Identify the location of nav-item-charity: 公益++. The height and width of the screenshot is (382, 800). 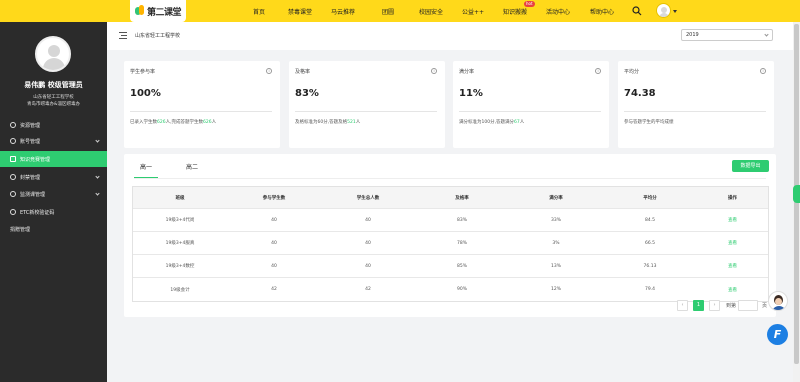
(473, 11).